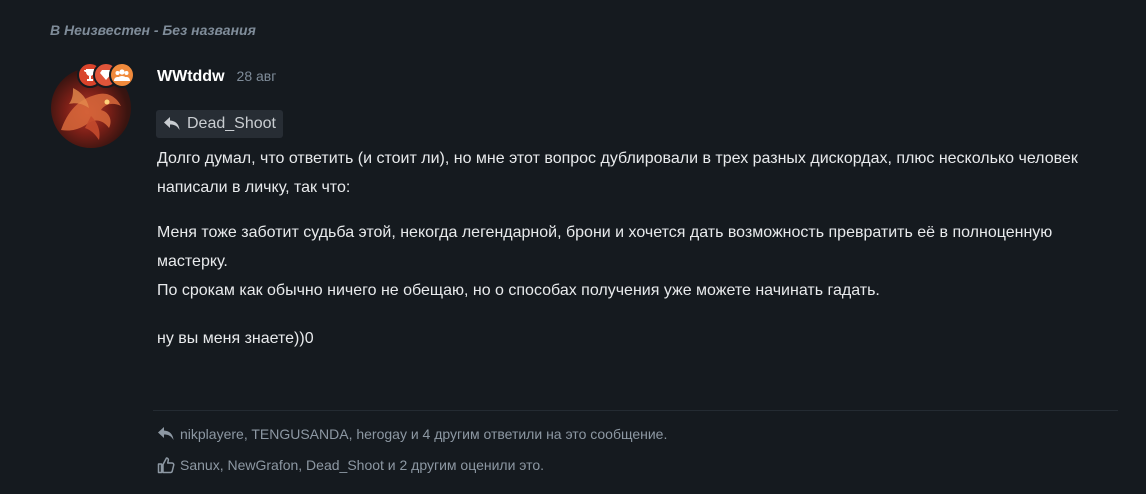  What do you see at coordinates (122, 75) in the screenshot?
I see `group-icon` at bounding box center [122, 75].